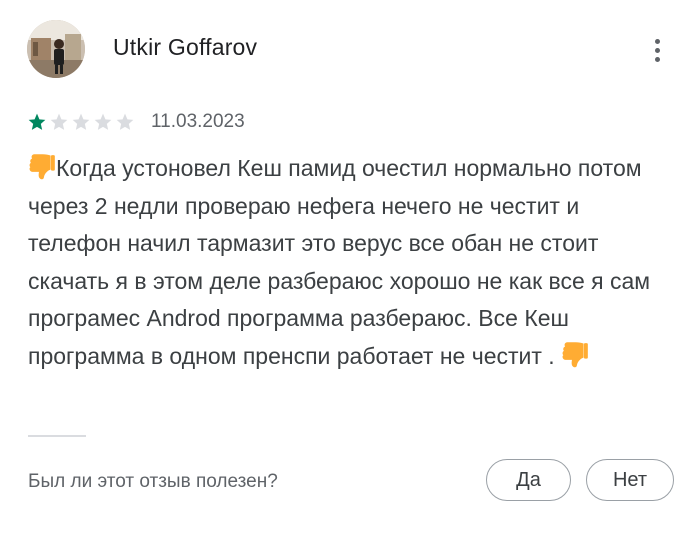 This screenshot has width=700, height=535. I want to click on star-filled-icon, so click(37, 121).